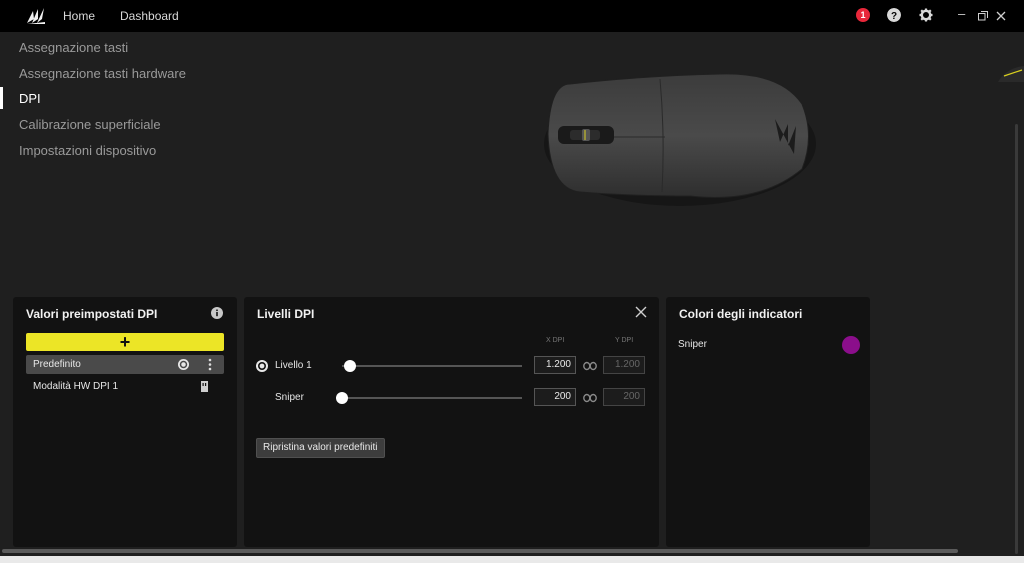 Image resolution: width=1024 pixels, height=563 pixels. I want to click on horizontal-scrollbar, so click(480, 551).